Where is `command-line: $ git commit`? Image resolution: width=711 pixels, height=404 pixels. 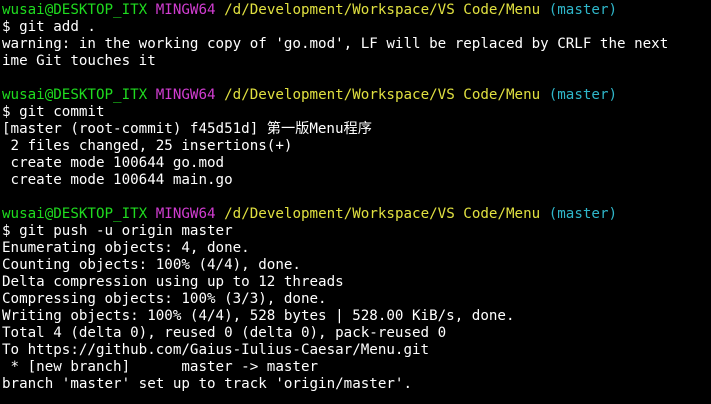 command-line: $ git commit is located at coordinates (53, 112).